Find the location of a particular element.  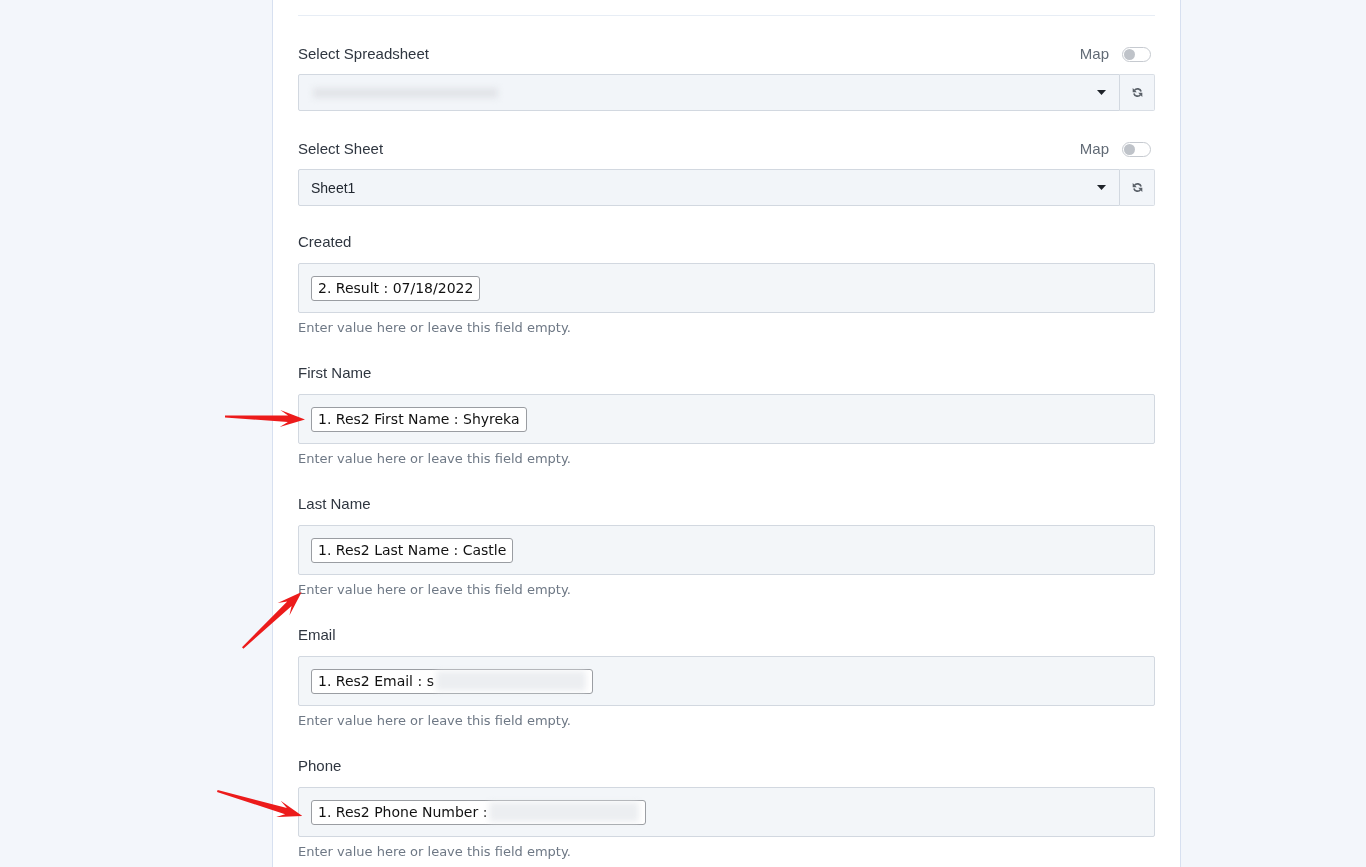

tag-text: 1. Res2 Email : s is located at coordinates (376, 681).